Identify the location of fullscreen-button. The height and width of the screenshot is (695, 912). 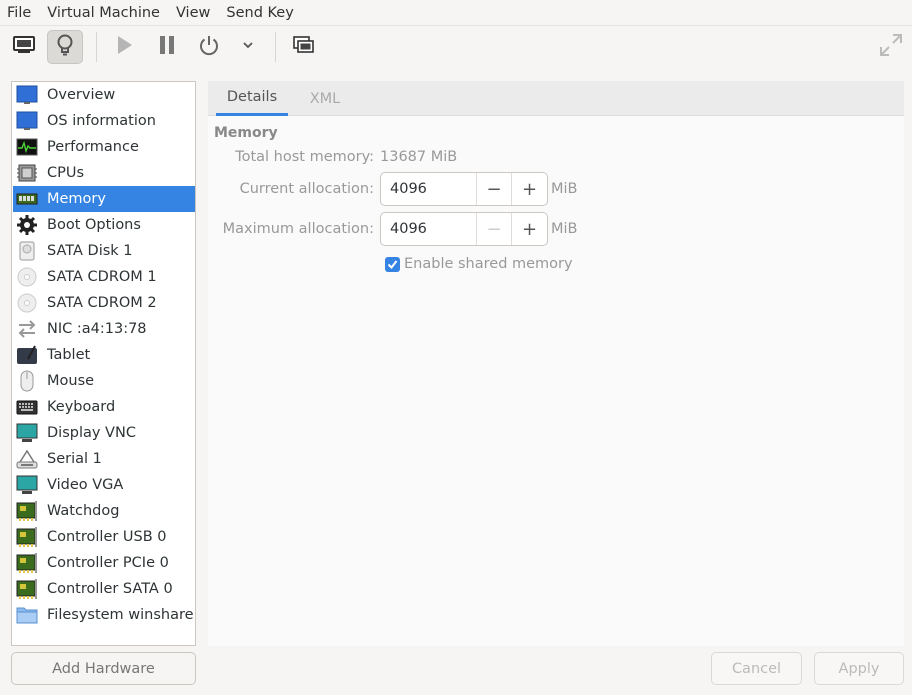
(891, 47).